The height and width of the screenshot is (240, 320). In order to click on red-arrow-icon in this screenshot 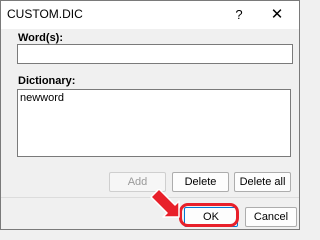, I will do `click(165, 203)`.